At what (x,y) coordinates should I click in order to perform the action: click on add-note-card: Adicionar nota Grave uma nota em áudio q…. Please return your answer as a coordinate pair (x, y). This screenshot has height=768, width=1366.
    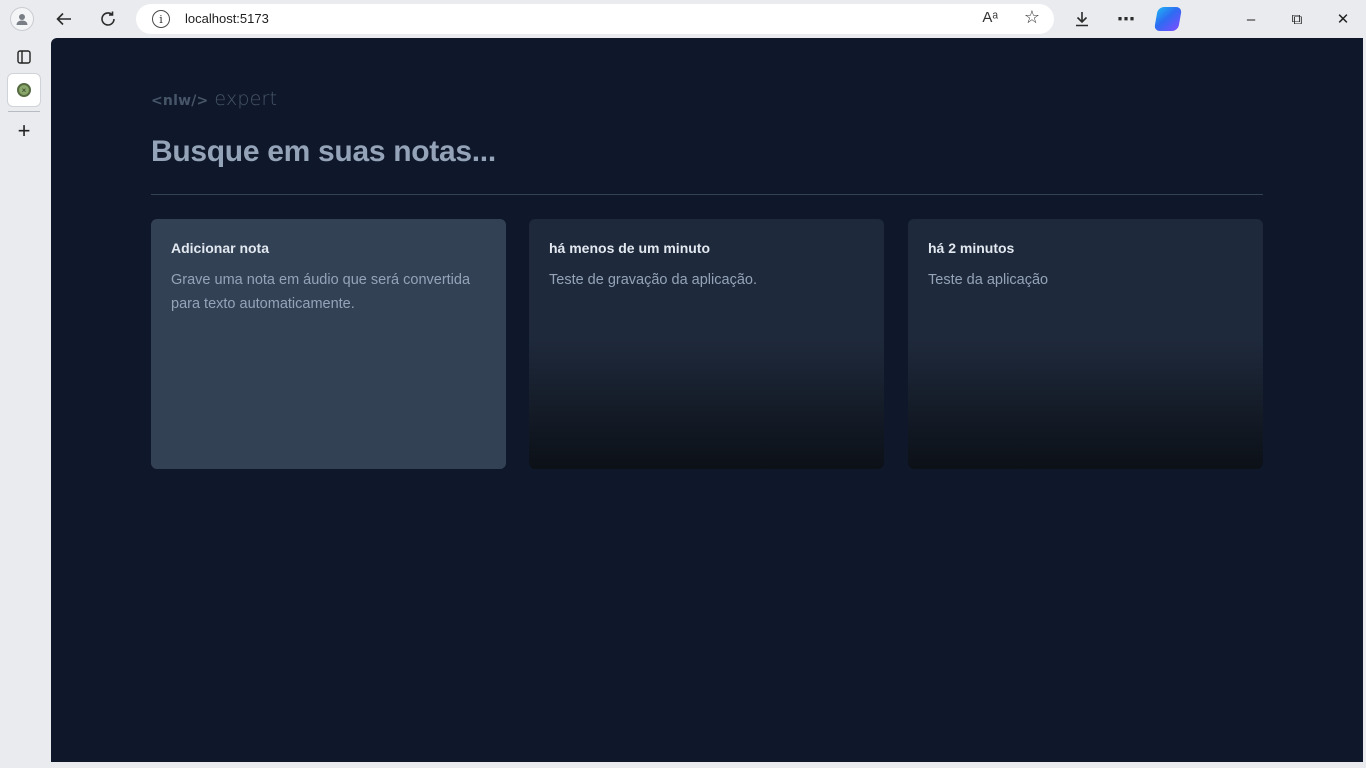
    Looking at the image, I should click on (328, 344).